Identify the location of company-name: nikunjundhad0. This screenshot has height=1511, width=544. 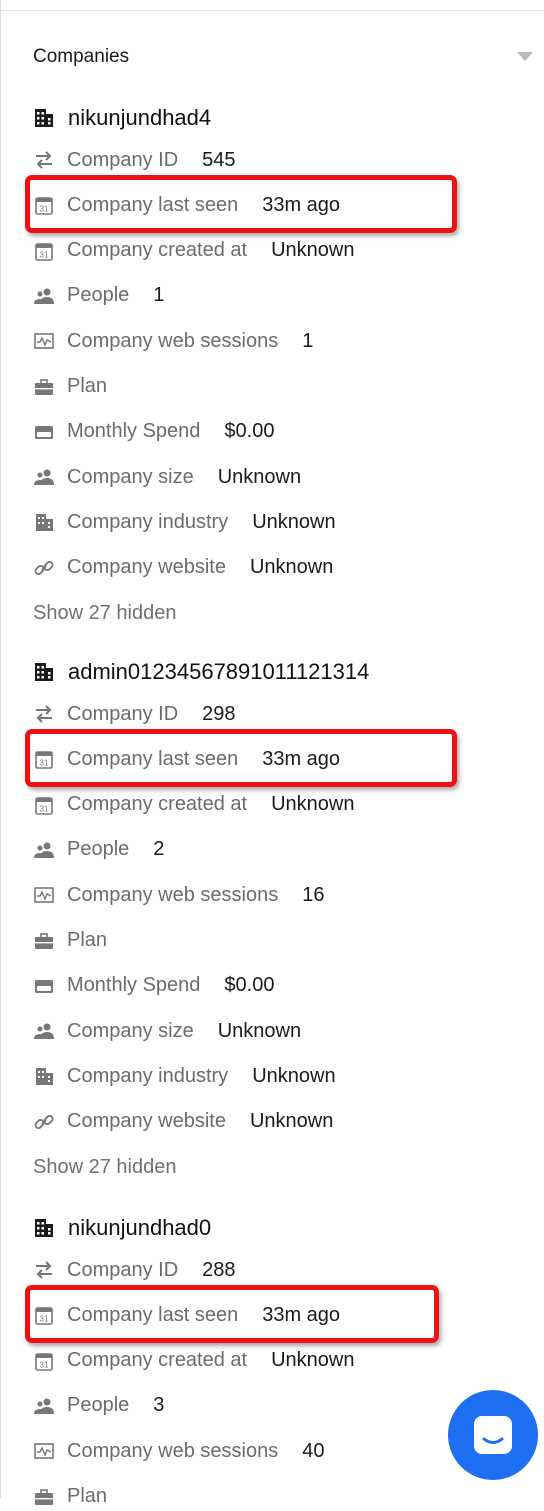
(139, 1228).